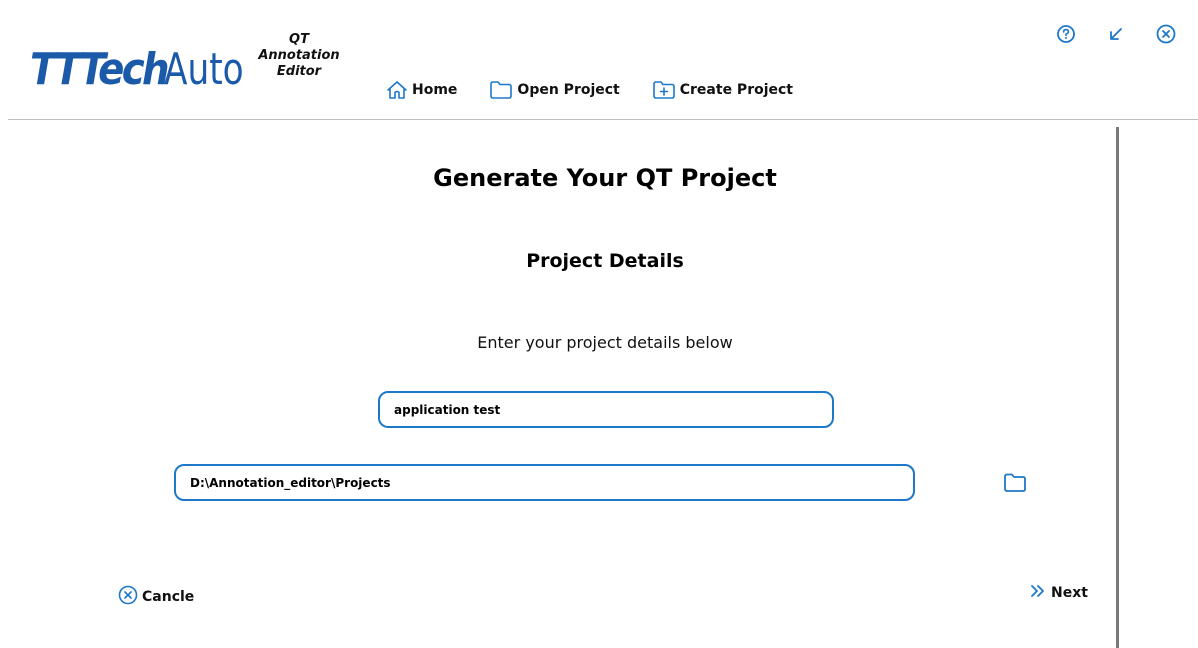 The height and width of the screenshot is (648, 1198). I want to click on double-chevron-right-icon, so click(1038, 593).